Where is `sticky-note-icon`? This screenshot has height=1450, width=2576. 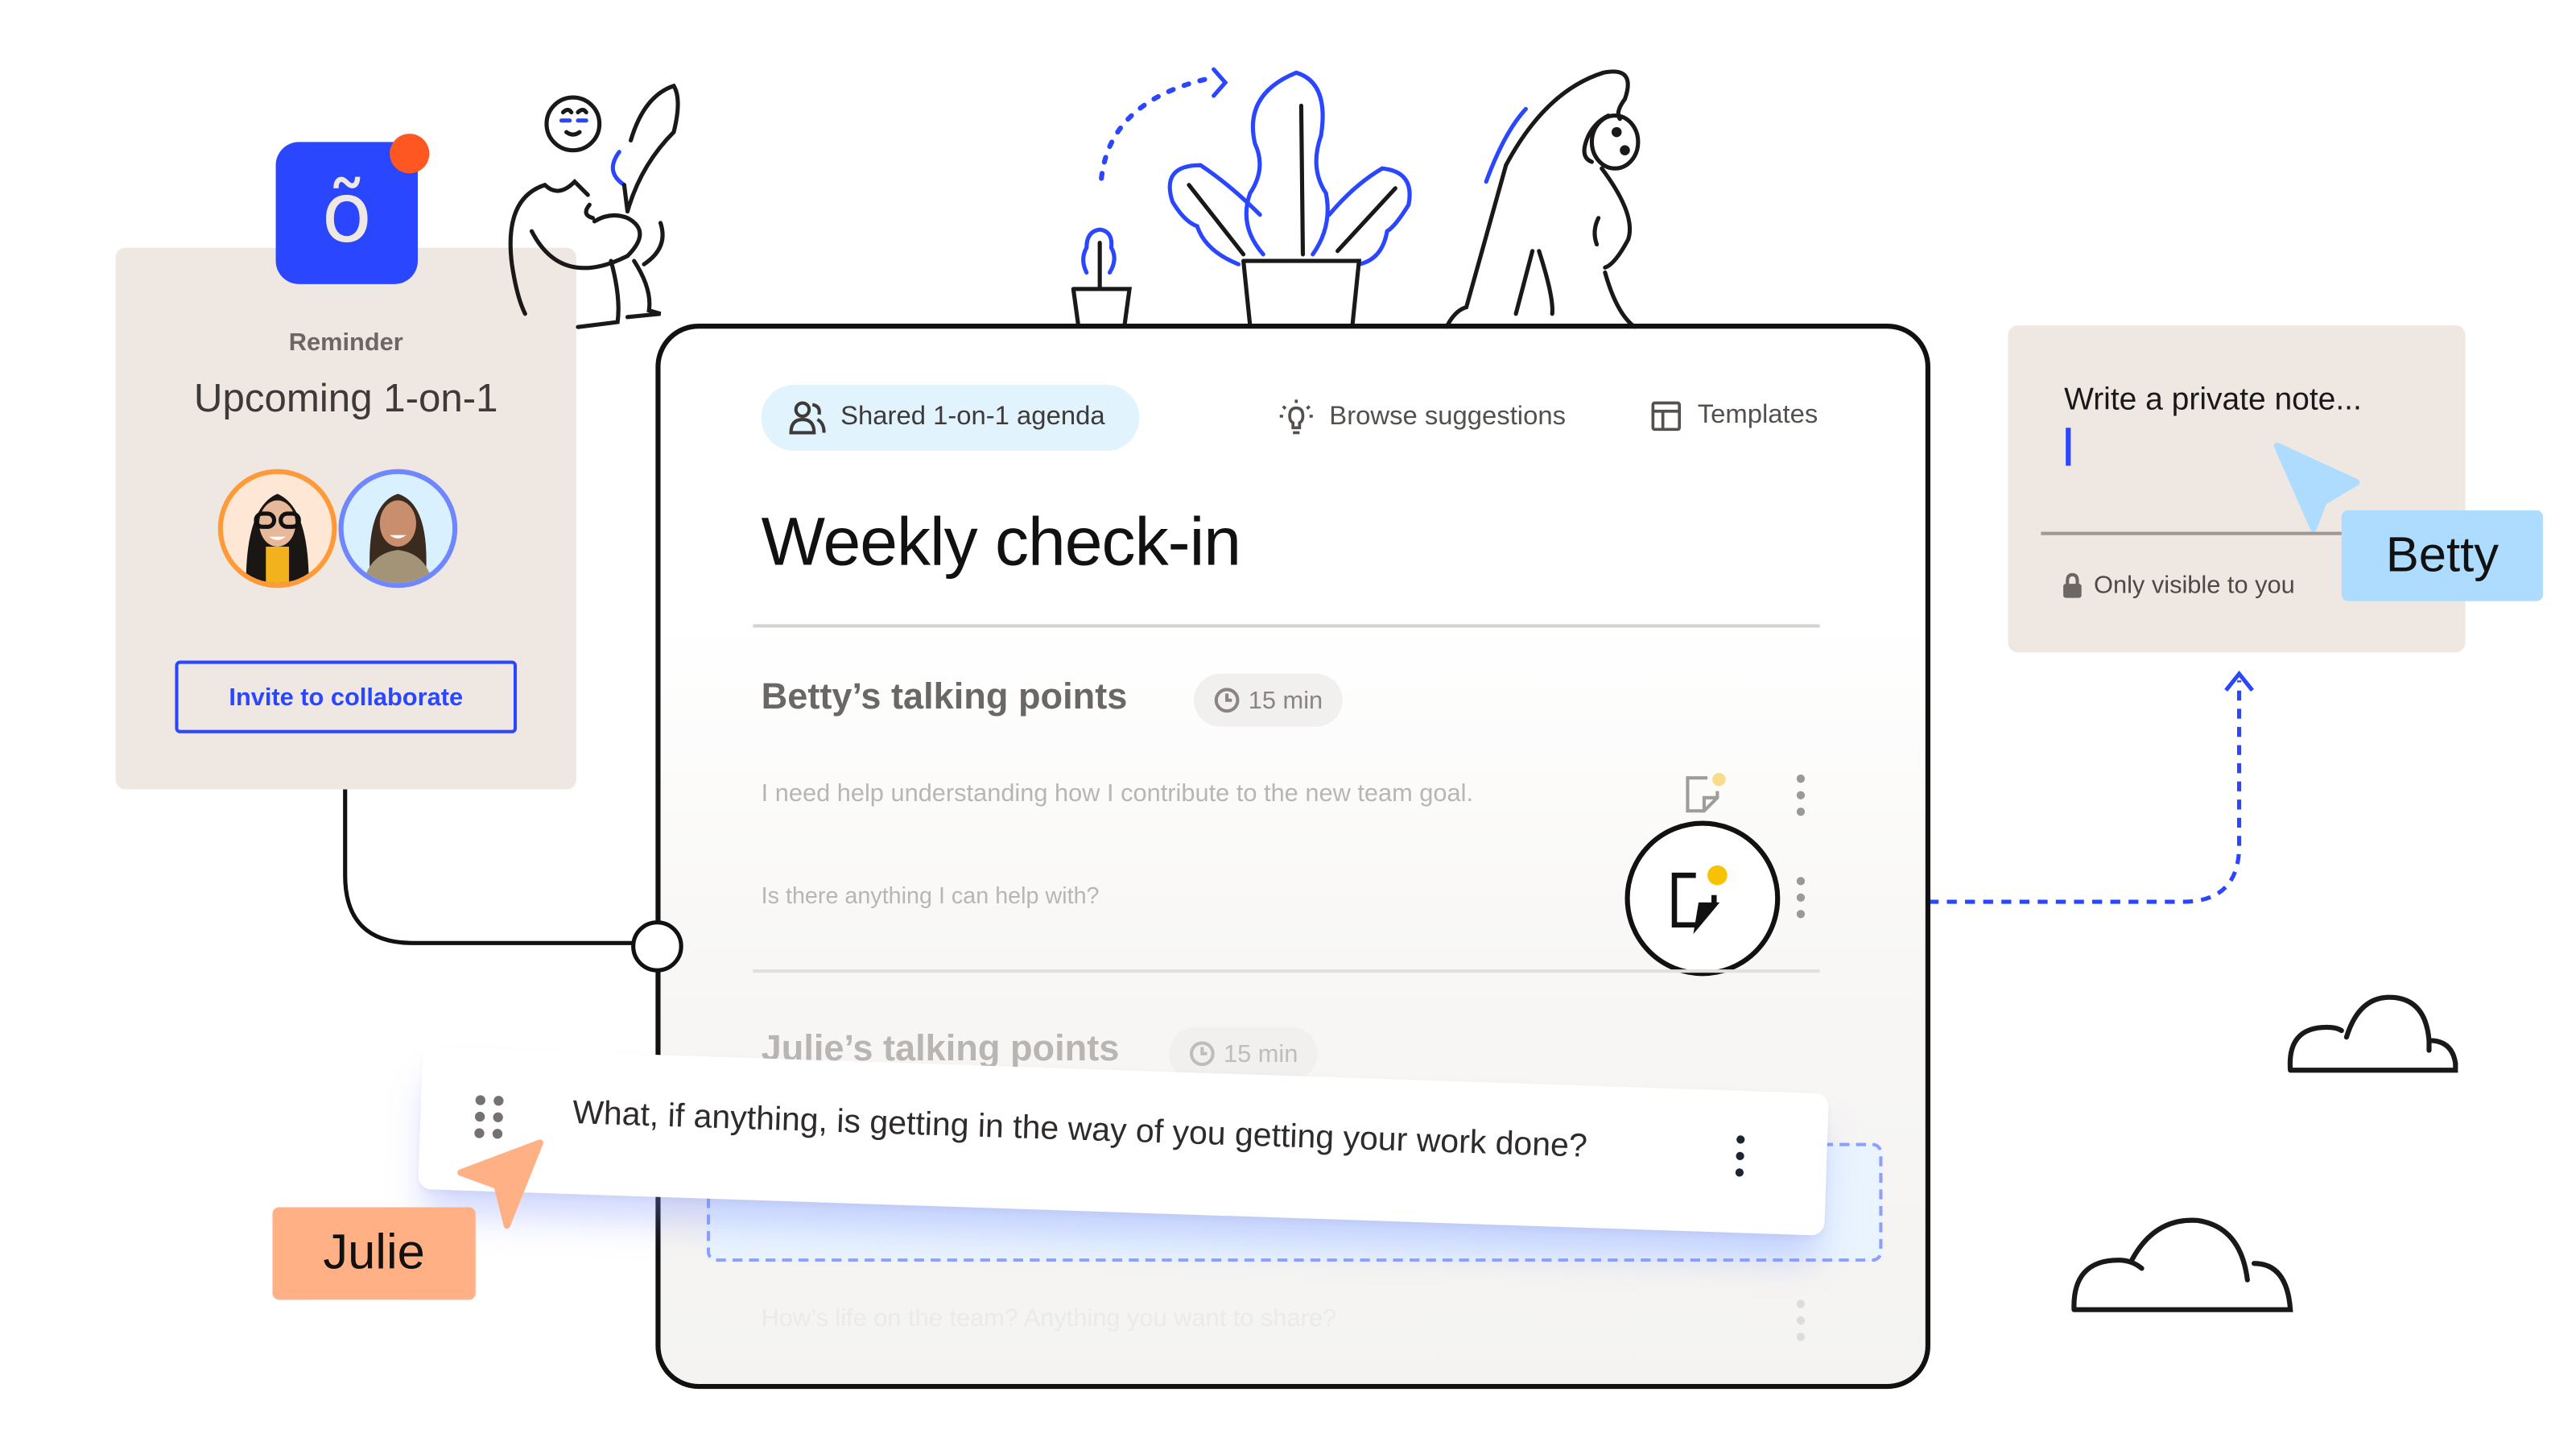 sticky-note-icon is located at coordinates (1699, 900).